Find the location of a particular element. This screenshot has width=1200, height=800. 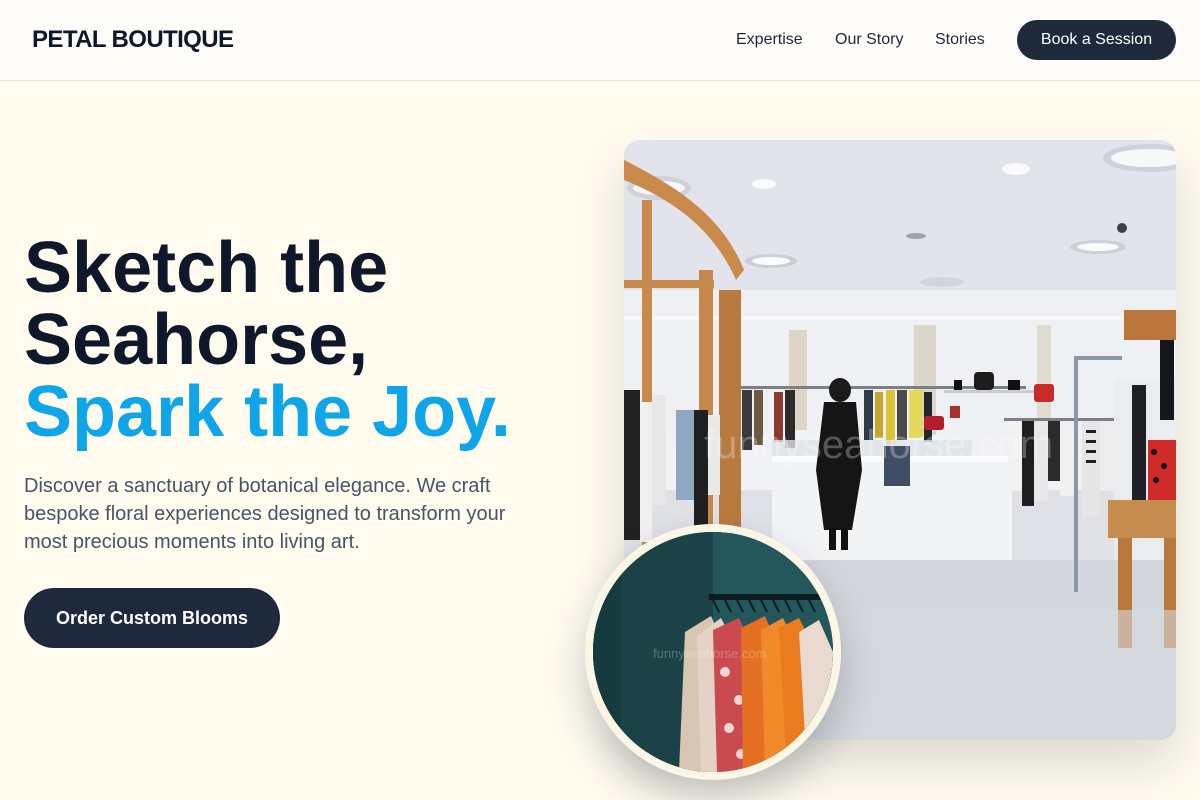

nav-link-stories: Stories is located at coordinates (960, 40).